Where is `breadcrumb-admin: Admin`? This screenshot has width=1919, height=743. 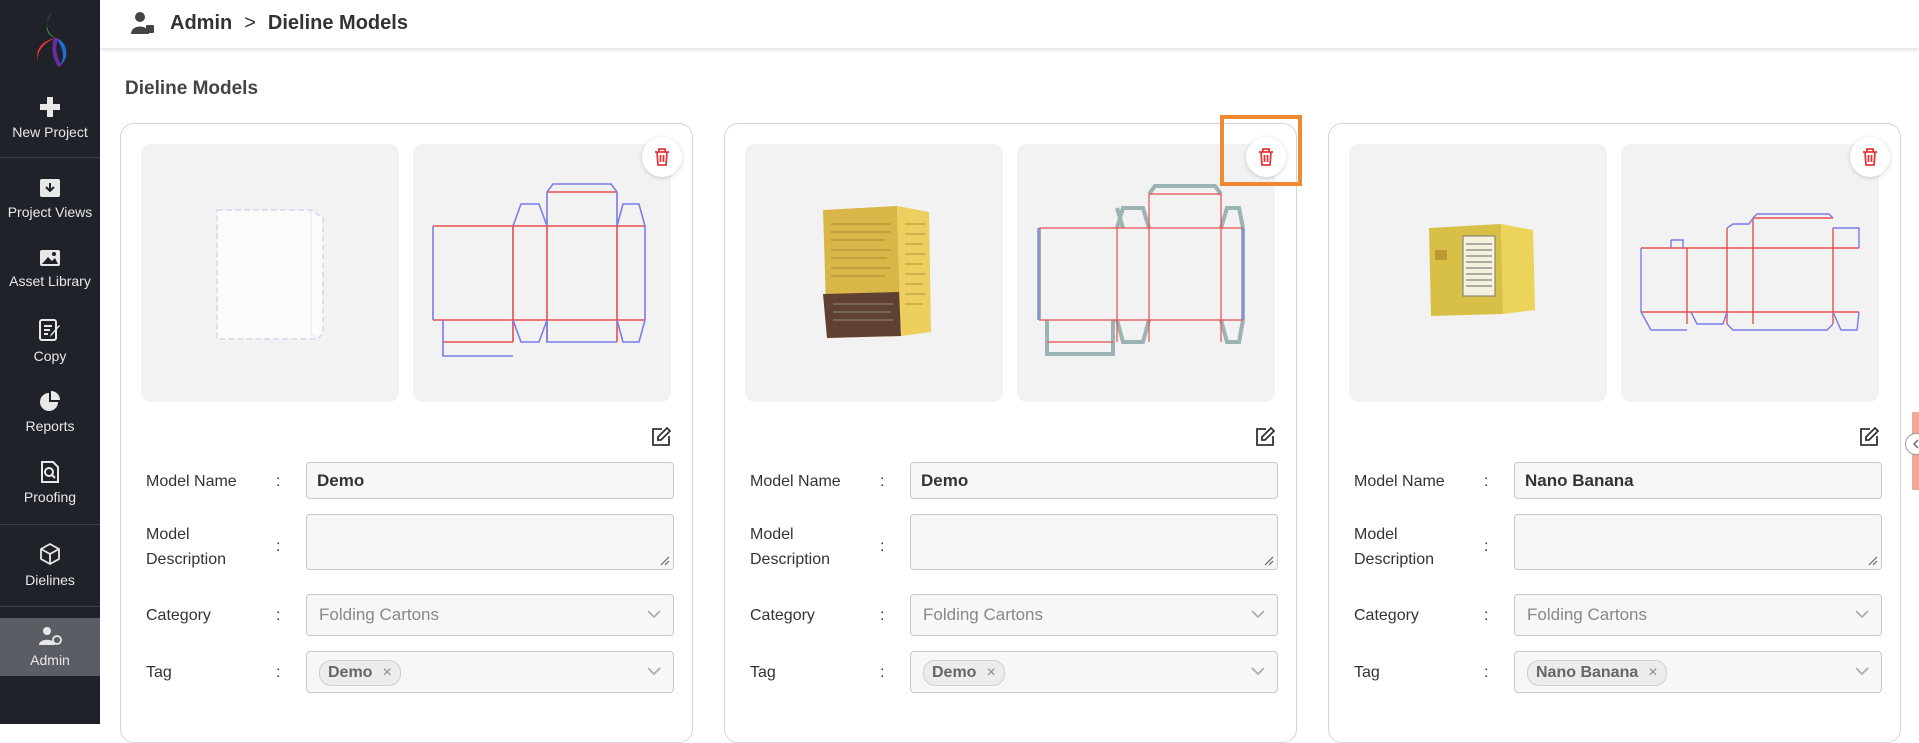
breadcrumb-admin: Admin is located at coordinates (201, 23).